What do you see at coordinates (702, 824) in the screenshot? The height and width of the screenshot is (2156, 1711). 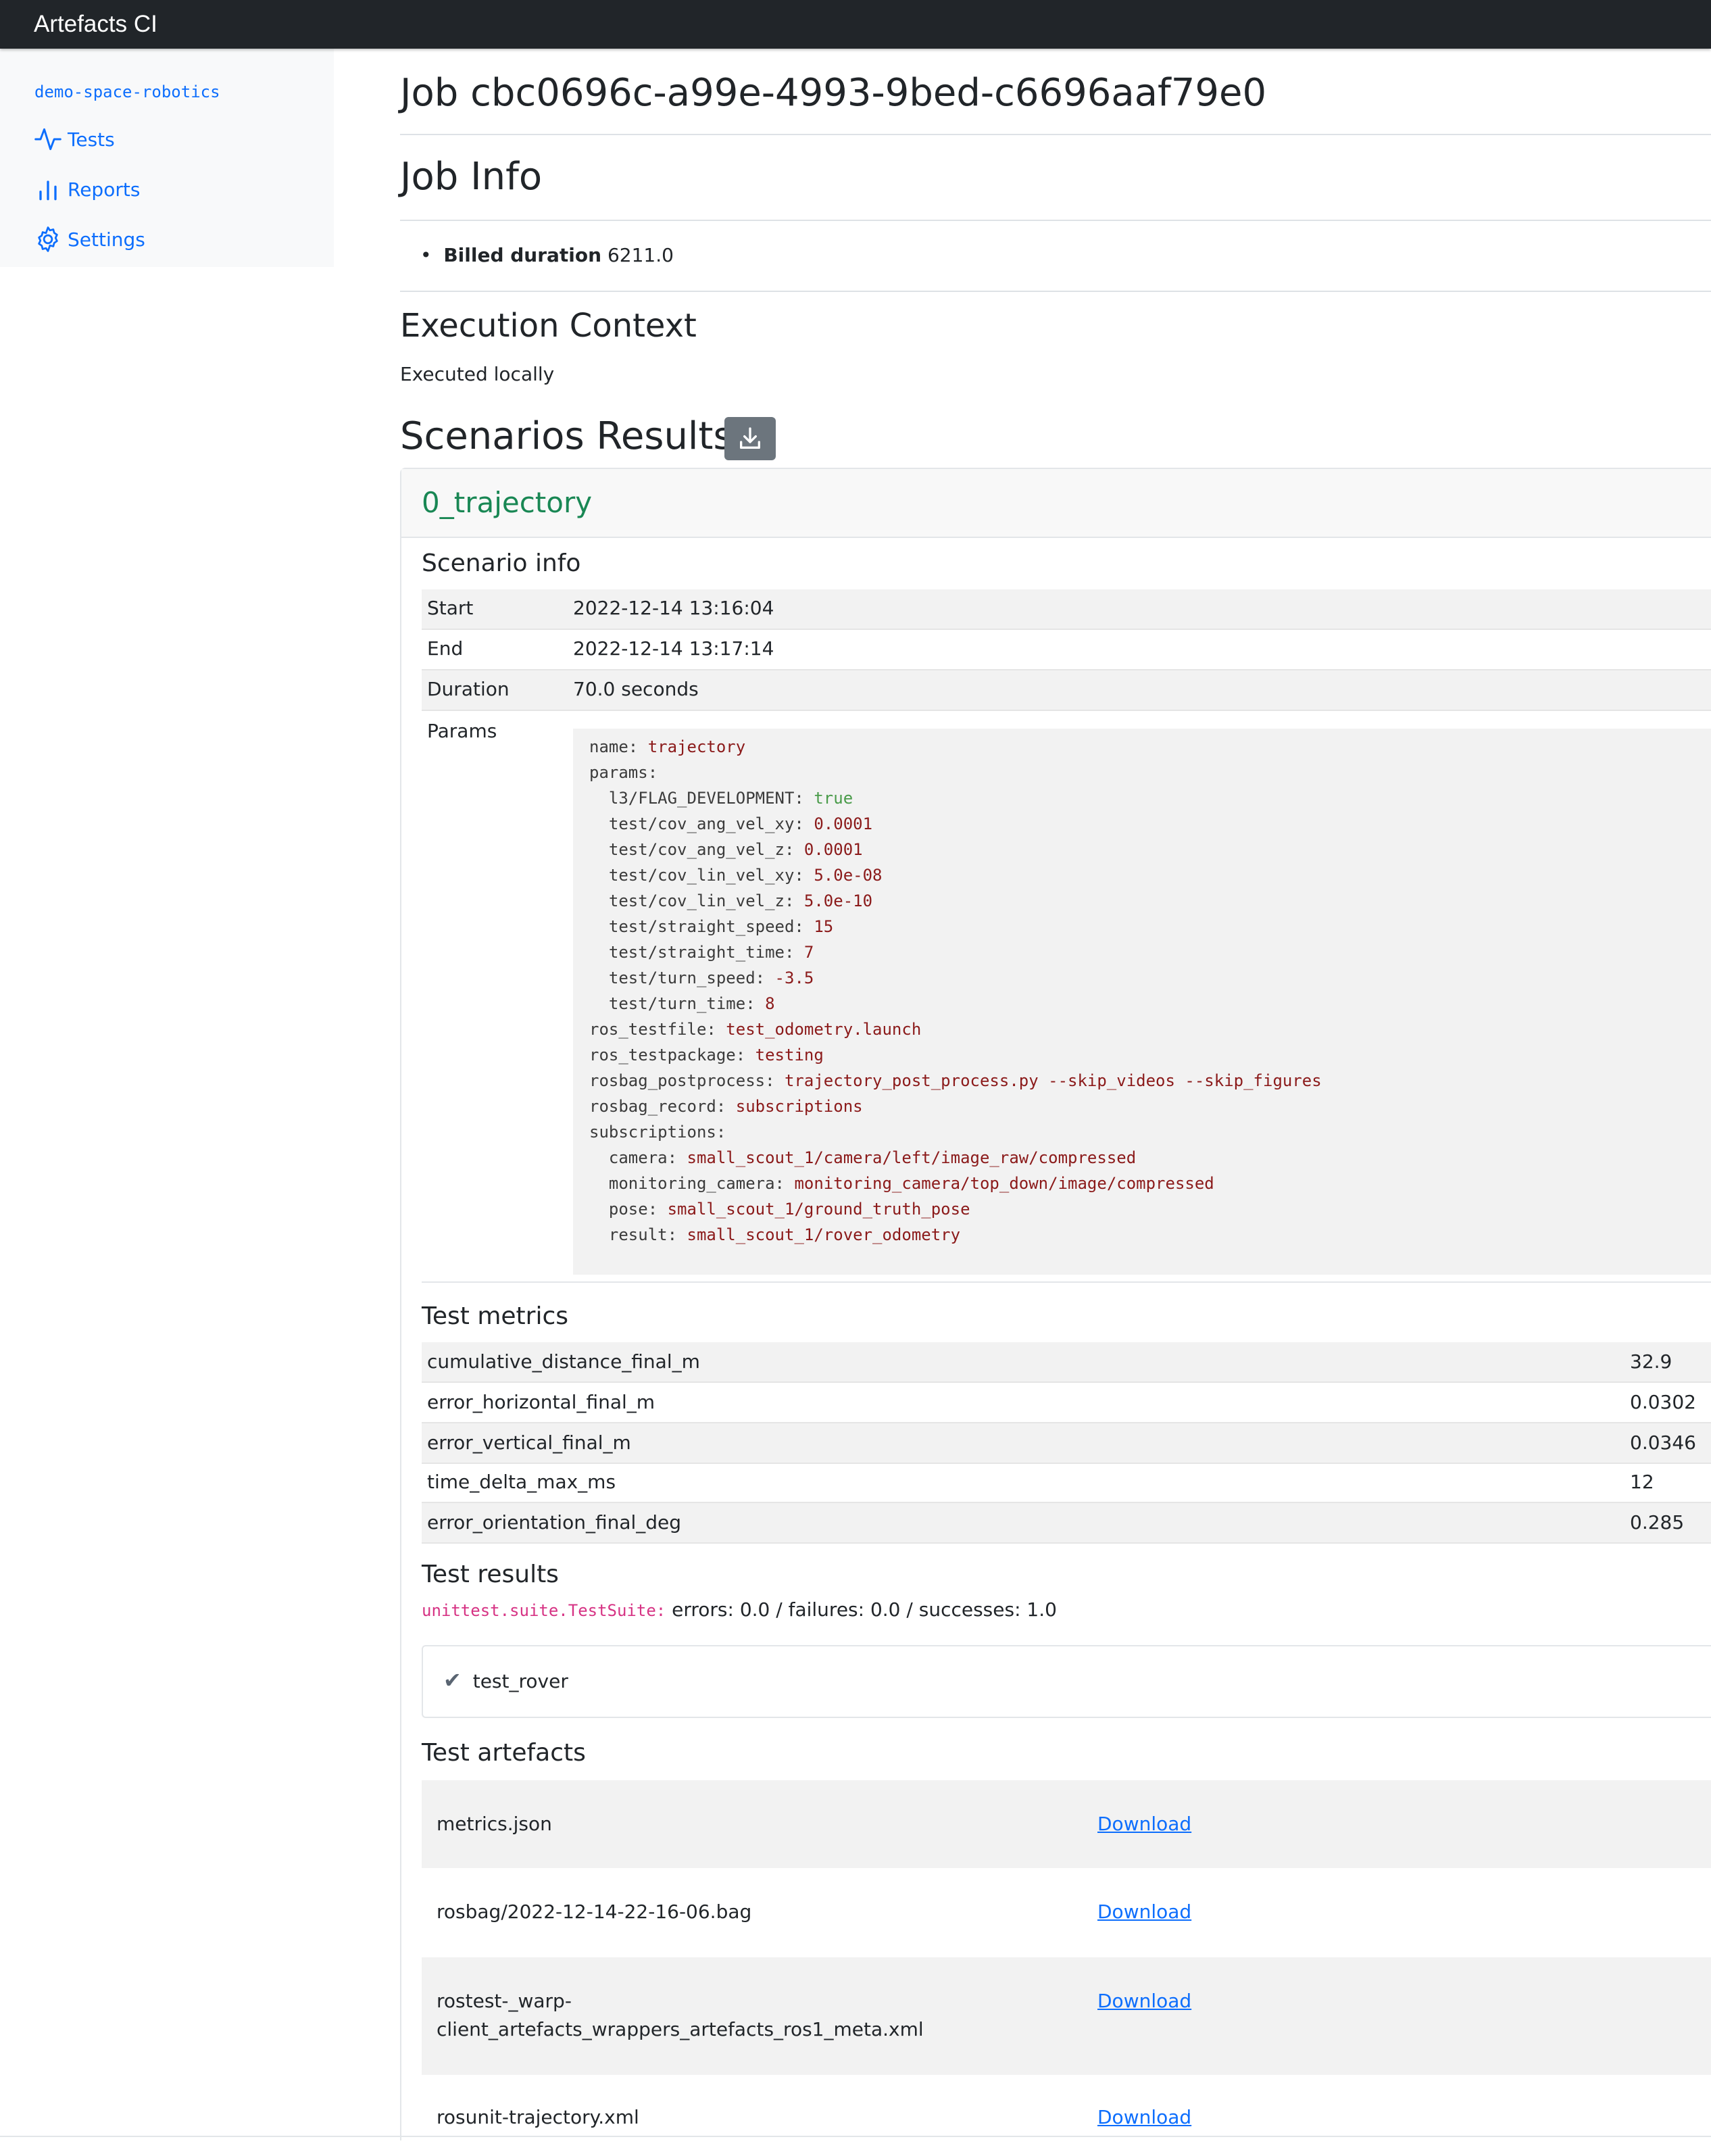 I see `code-key: test/cov_ang_vel_xy:` at bounding box center [702, 824].